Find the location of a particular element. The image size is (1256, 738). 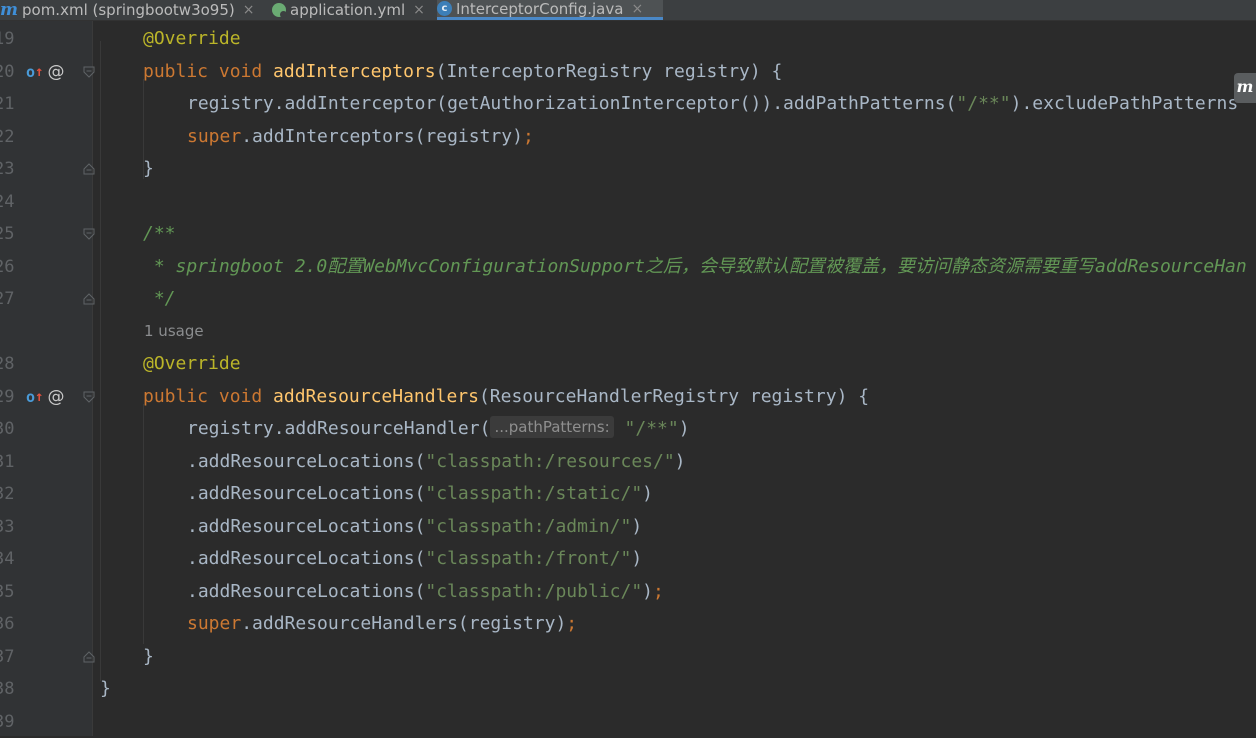

line-number: 25 is located at coordinates (7, 234).